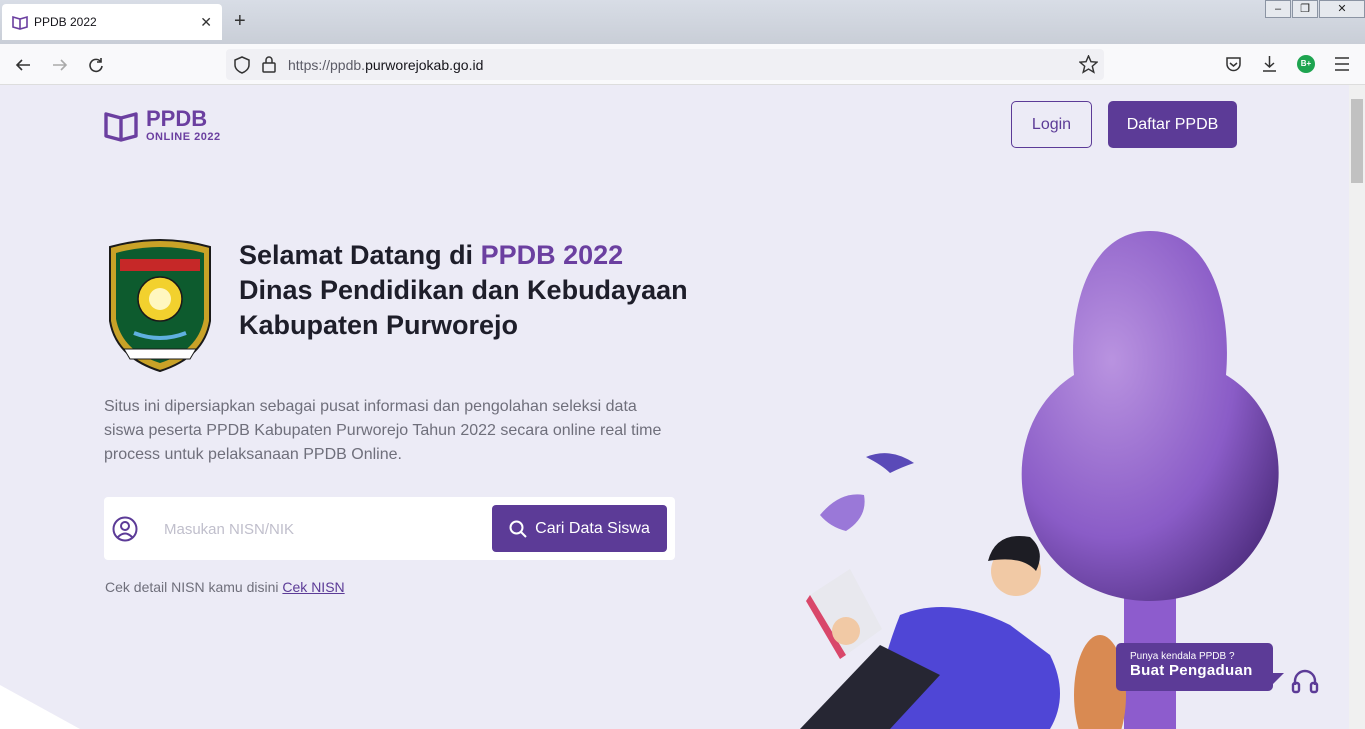 The image size is (1365, 729). What do you see at coordinates (160, 306) in the screenshot?
I see `purworejo-emblem-icon` at bounding box center [160, 306].